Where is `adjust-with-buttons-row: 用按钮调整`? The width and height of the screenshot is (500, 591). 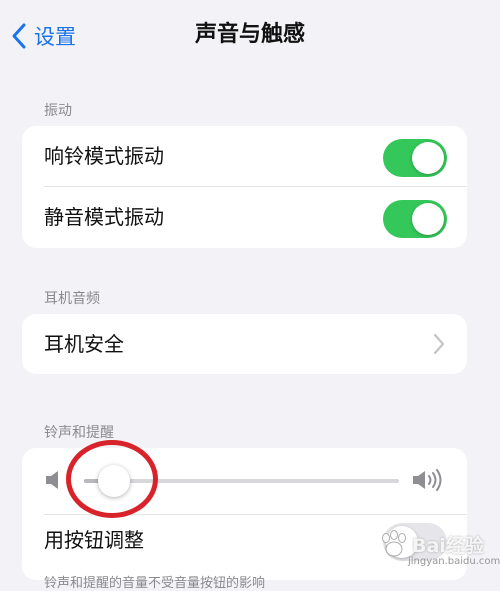 adjust-with-buttons-row: 用按钮调整 is located at coordinates (244, 540).